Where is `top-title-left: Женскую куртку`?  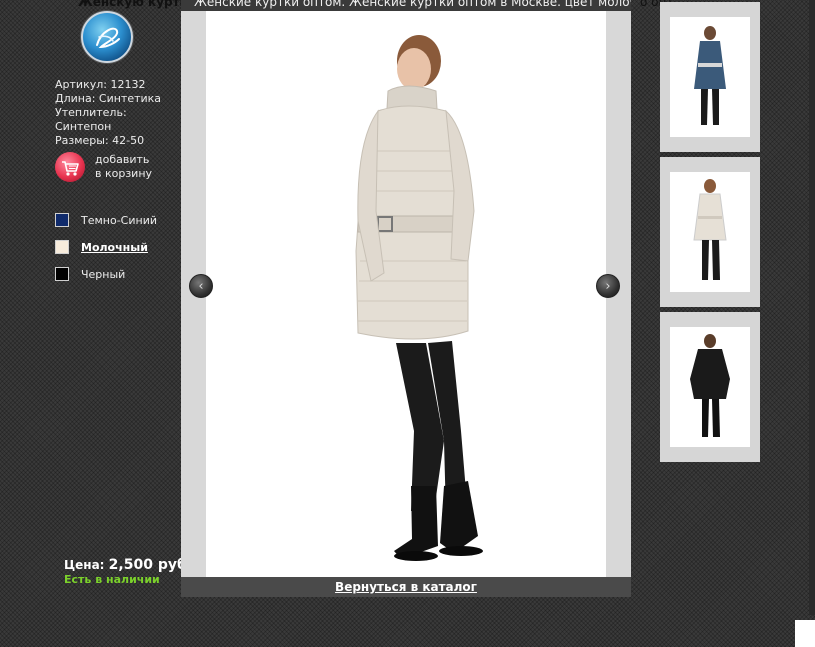 top-title-left: Женскую куртку is located at coordinates (137, 4).